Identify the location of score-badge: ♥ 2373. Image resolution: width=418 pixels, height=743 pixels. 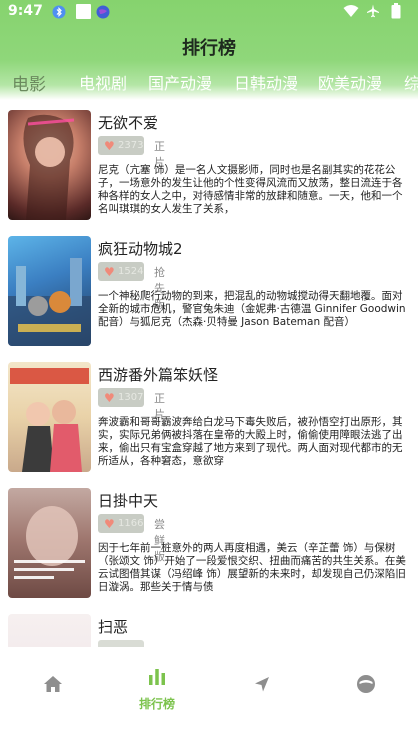
(121, 145).